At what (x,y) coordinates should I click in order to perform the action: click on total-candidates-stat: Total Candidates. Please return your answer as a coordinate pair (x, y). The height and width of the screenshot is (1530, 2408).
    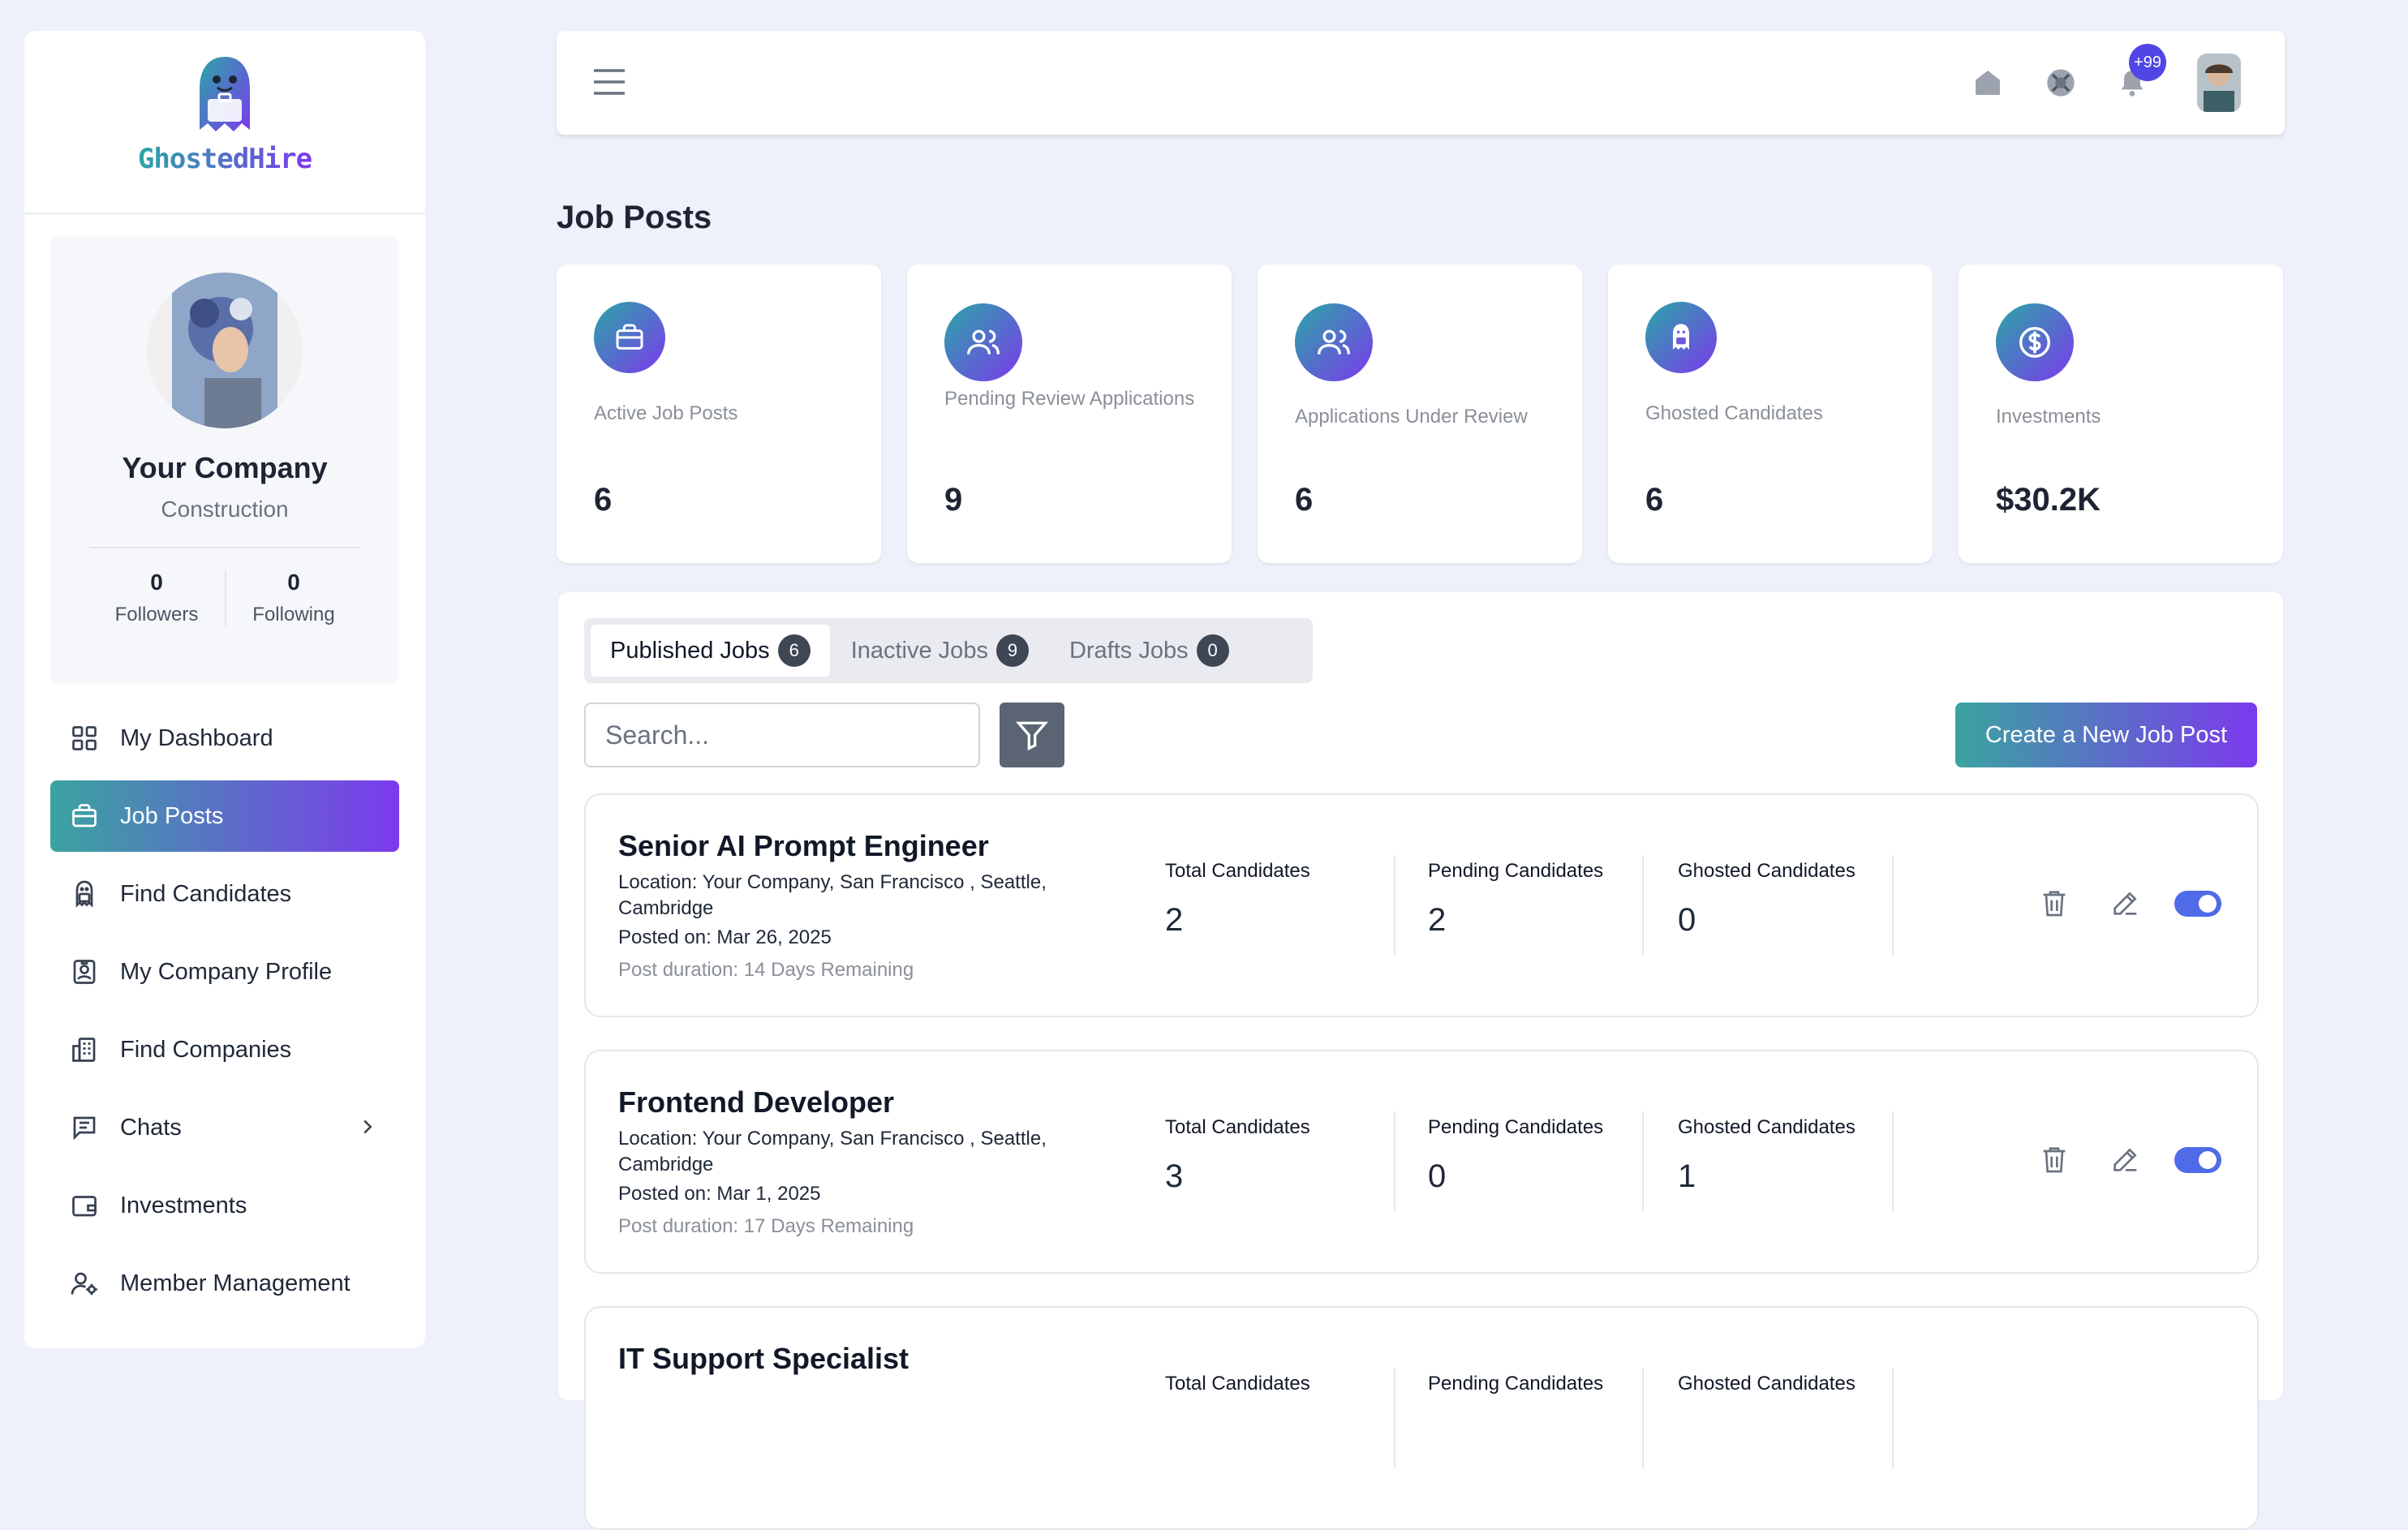
    Looking at the image, I should click on (1280, 1418).